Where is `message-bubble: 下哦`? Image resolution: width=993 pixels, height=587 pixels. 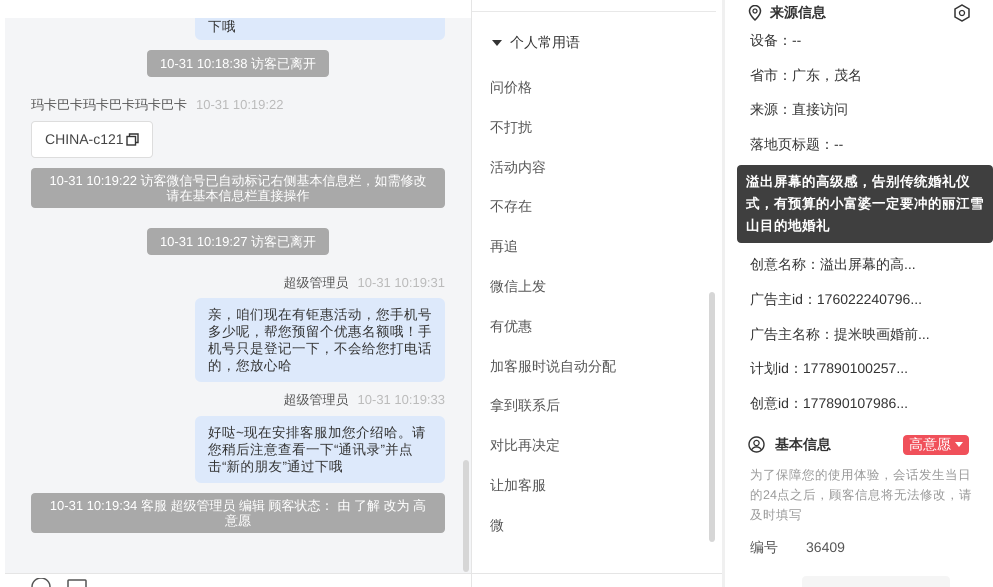
message-bubble: 下哦 is located at coordinates (320, 29).